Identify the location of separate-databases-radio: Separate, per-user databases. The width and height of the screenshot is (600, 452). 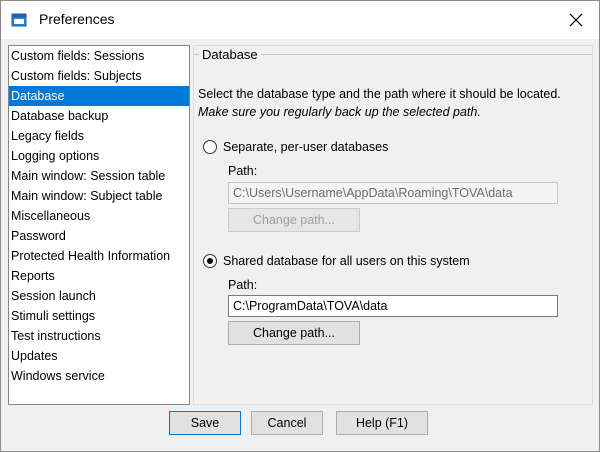
(295, 147).